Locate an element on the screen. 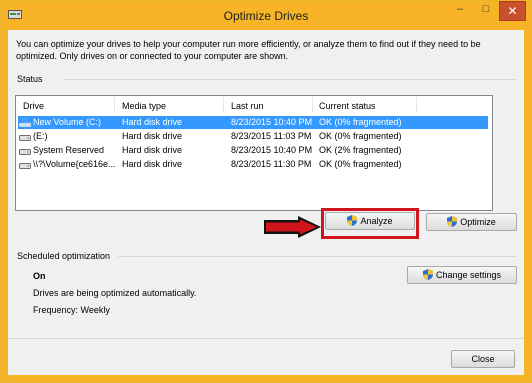  close-icon: ✕ is located at coordinates (512, 11).